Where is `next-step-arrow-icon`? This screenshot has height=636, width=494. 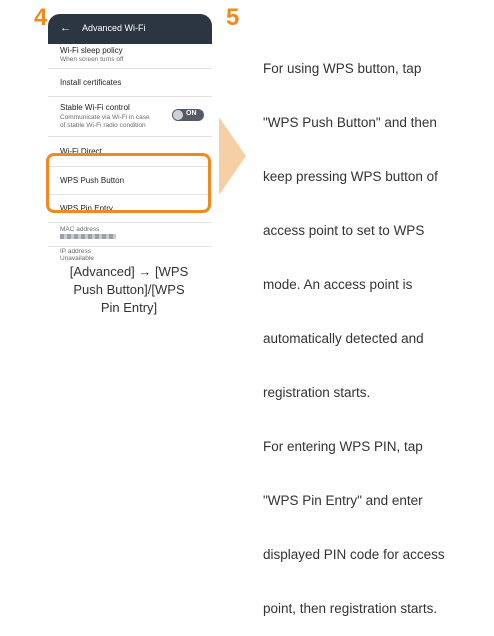 next-step-arrow-icon is located at coordinates (232, 156).